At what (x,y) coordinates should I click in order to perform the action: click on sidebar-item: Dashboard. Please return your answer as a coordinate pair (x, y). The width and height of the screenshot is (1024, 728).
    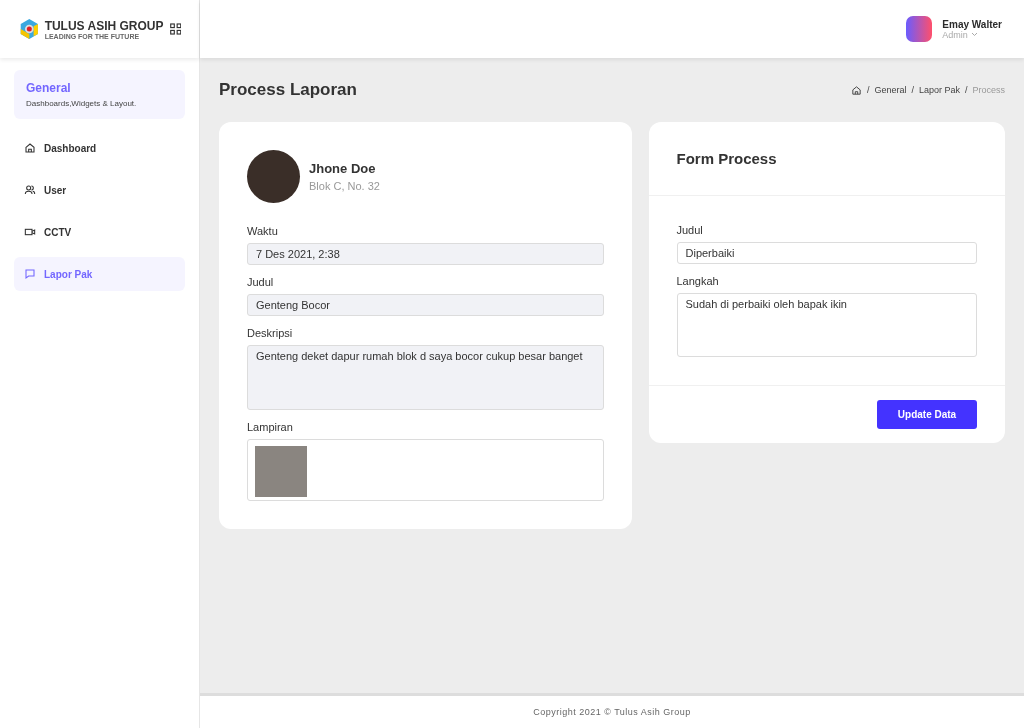
    Looking at the image, I should click on (99, 148).